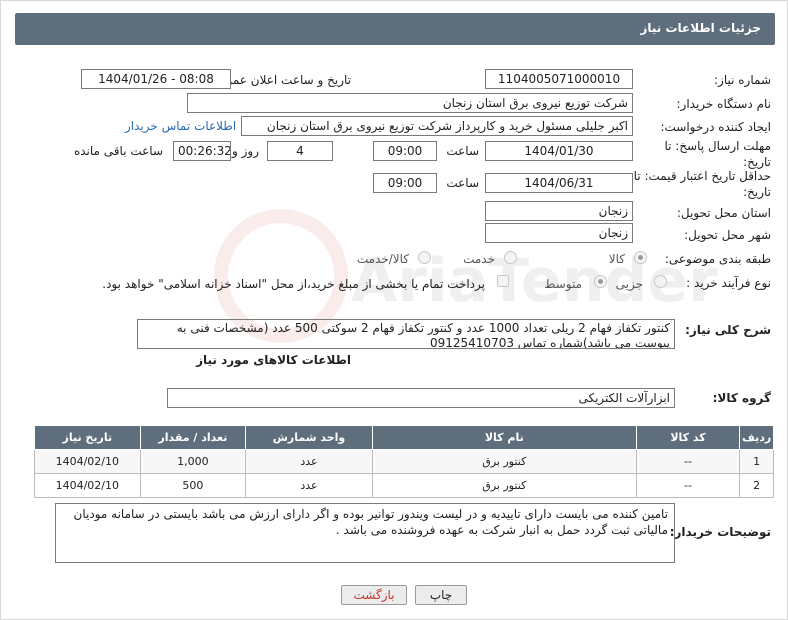 This screenshot has width=788, height=620. What do you see at coordinates (462, 151) in the screenshot?
I see `deadline-time-label: ساعت` at bounding box center [462, 151].